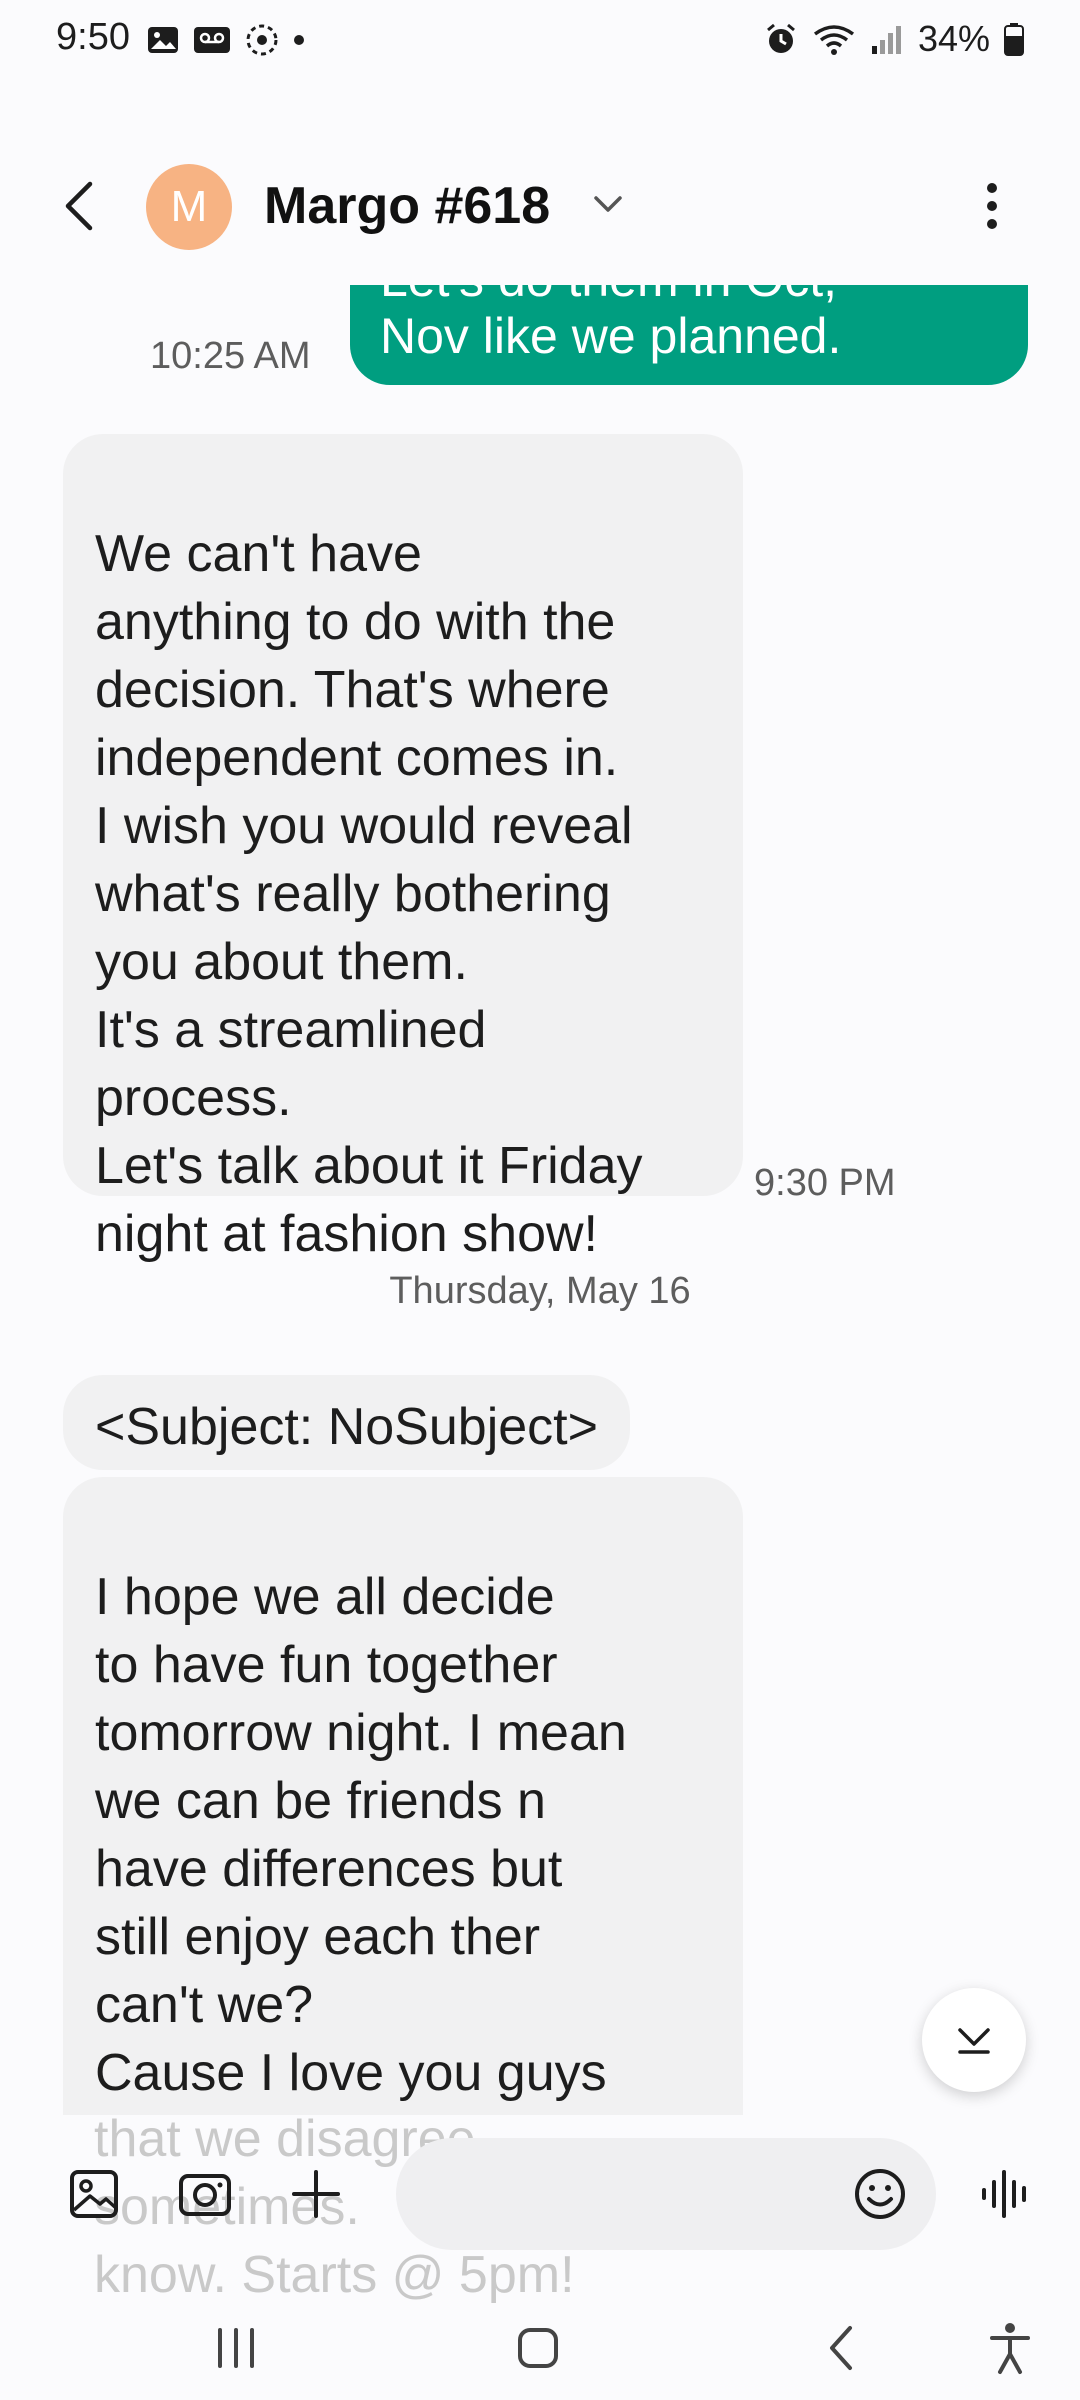 The width and height of the screenshot is (1080, 2400). What do you see at coordinates (236, 2348) in the screenshot?
I see `recent-apps-icon` at bounding box center [236, 2348].